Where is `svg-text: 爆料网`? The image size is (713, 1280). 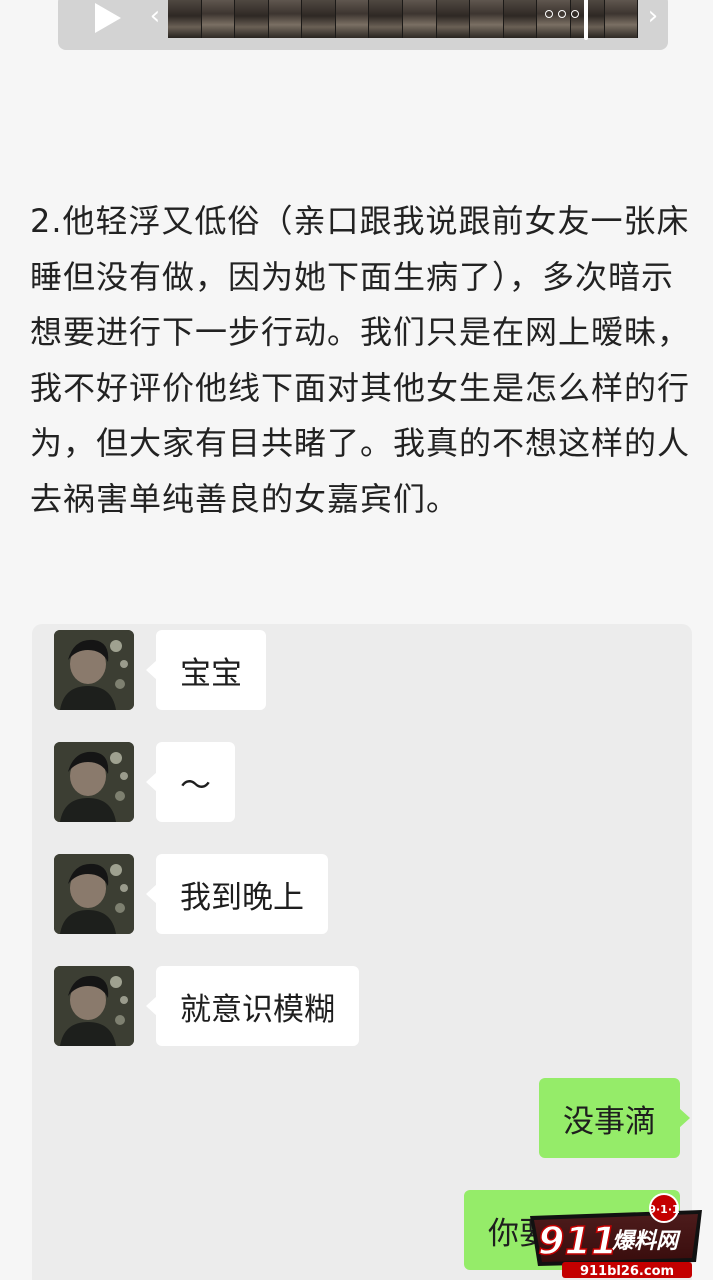
svg-text: 爆料网 is located at coordinates (646, 1241).